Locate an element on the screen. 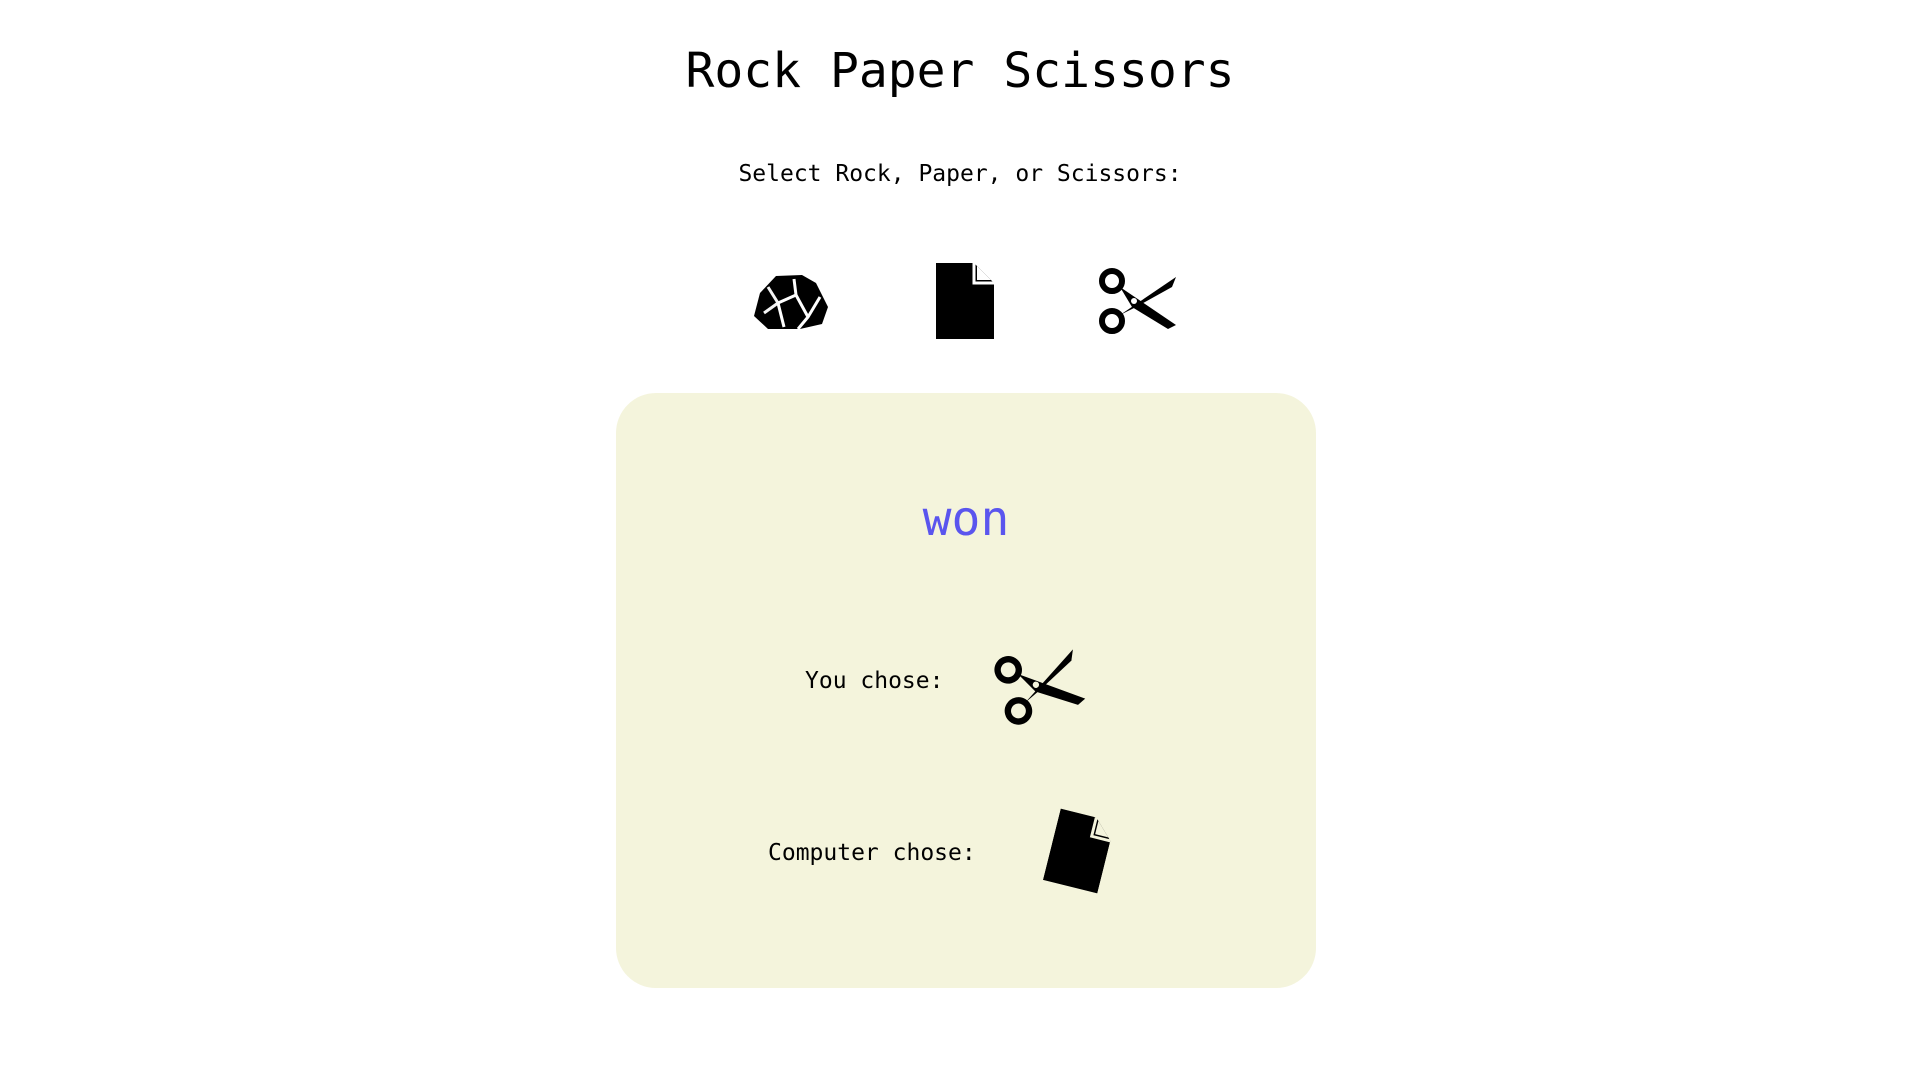  paper-button is located at coordinates (965, 301).